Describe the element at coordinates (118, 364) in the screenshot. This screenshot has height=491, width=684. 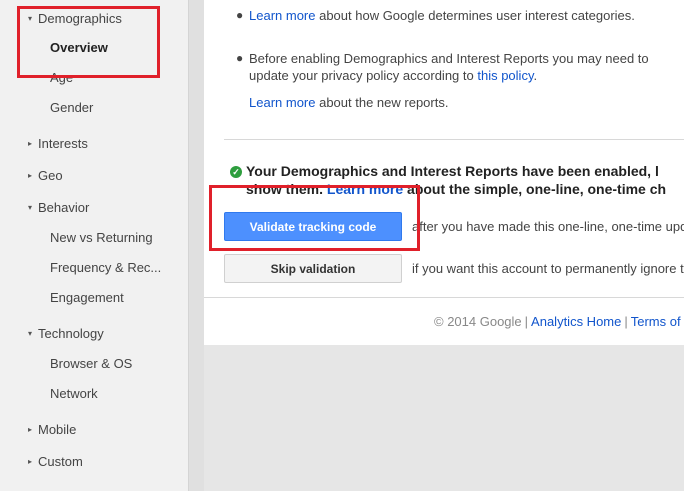
I see `sidebar-item-browser-os: Browser & OS` at that location.